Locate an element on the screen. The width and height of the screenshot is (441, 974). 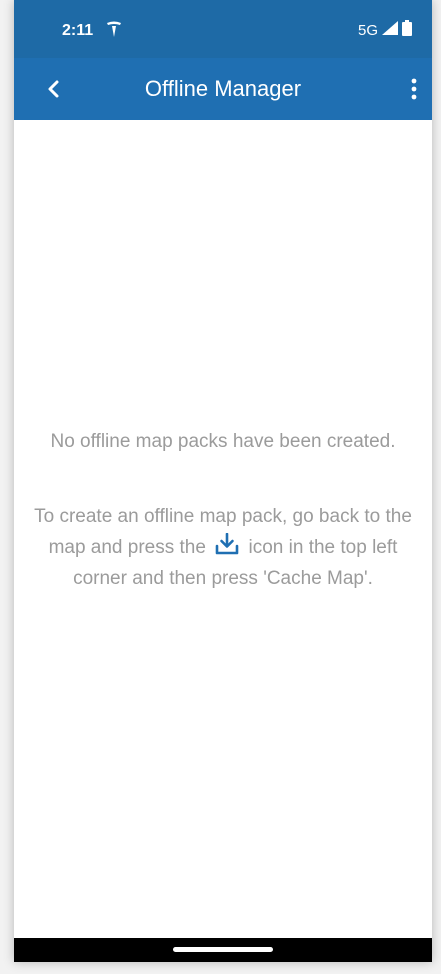
signal-icon is located at coordinates (390, 30).